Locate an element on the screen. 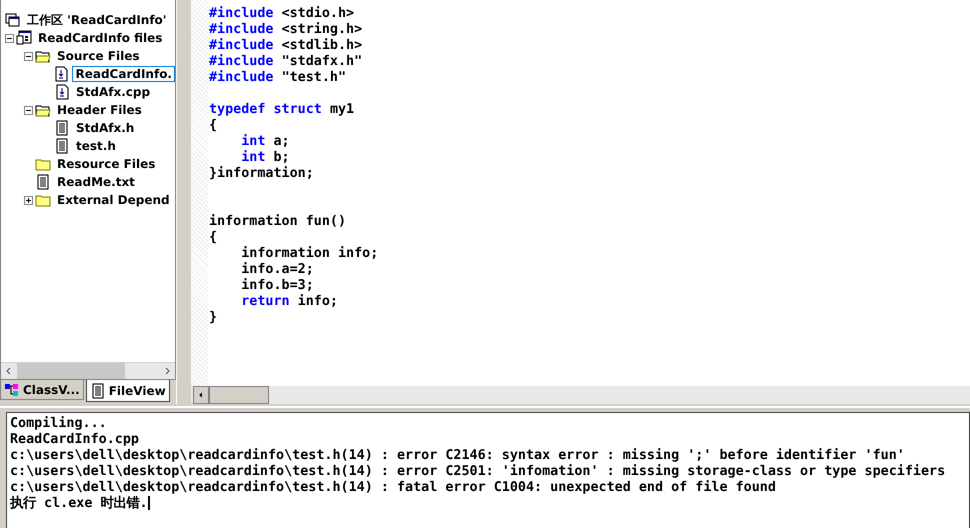 This screenshot has height=528, width=970. output-line: c:\users\dell\desktop\readcardinfo\test.h(14) : error C2501: 'infomation' : missing storage-class or type specifiers is located at coordinates (478, 472).